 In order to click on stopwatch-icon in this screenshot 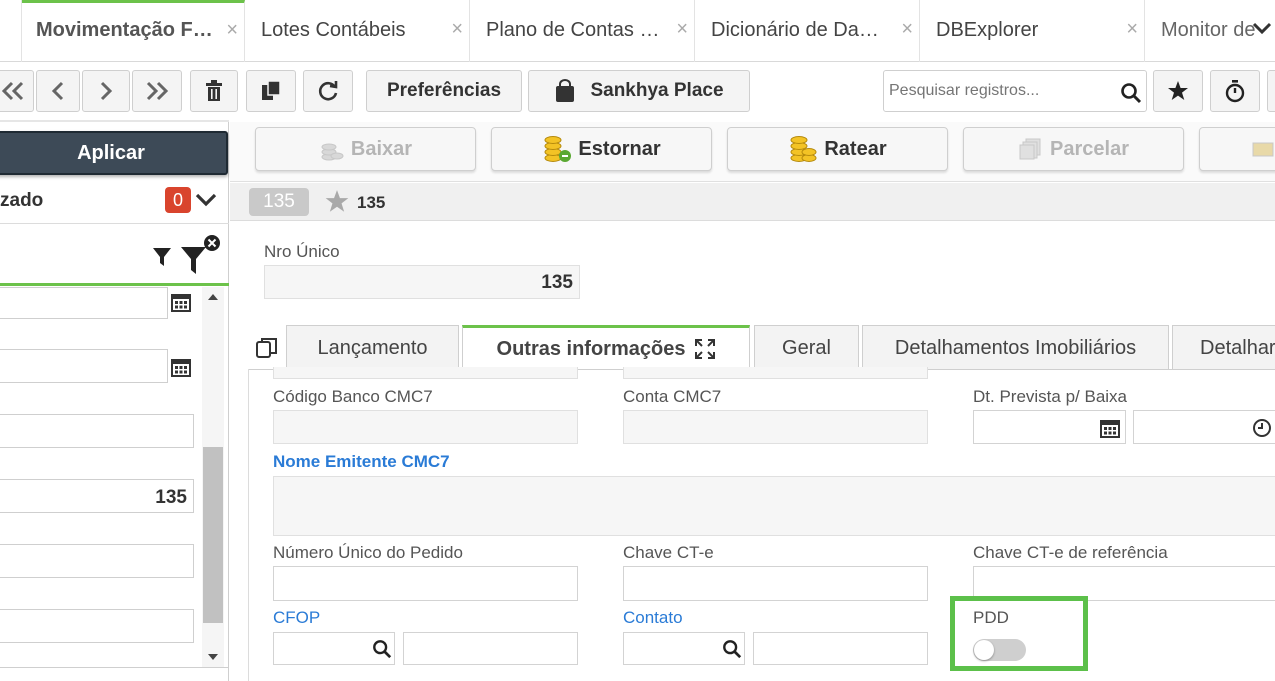, I will do `click(1235, 91)`.